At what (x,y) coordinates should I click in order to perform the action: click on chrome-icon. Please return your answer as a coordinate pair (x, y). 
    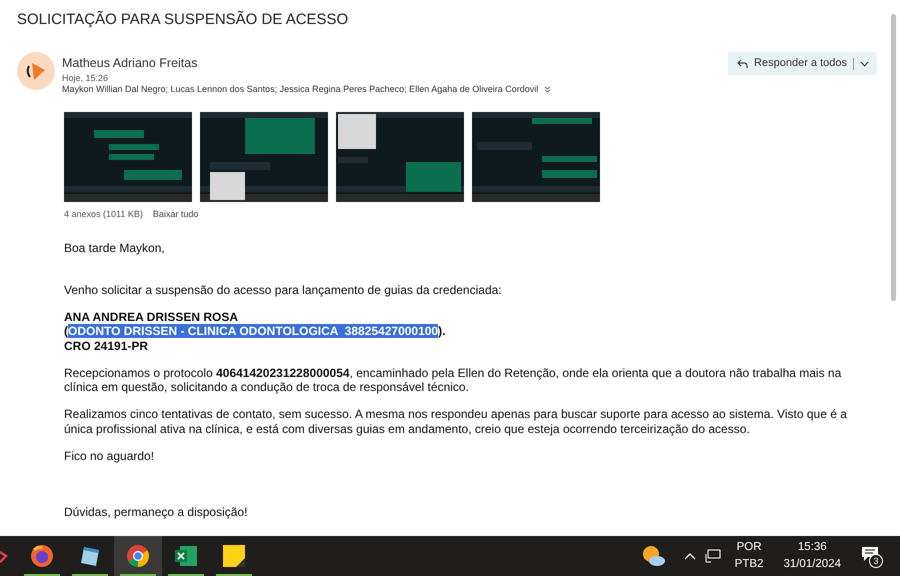
    Looking at the image, I should click on (138, 556).